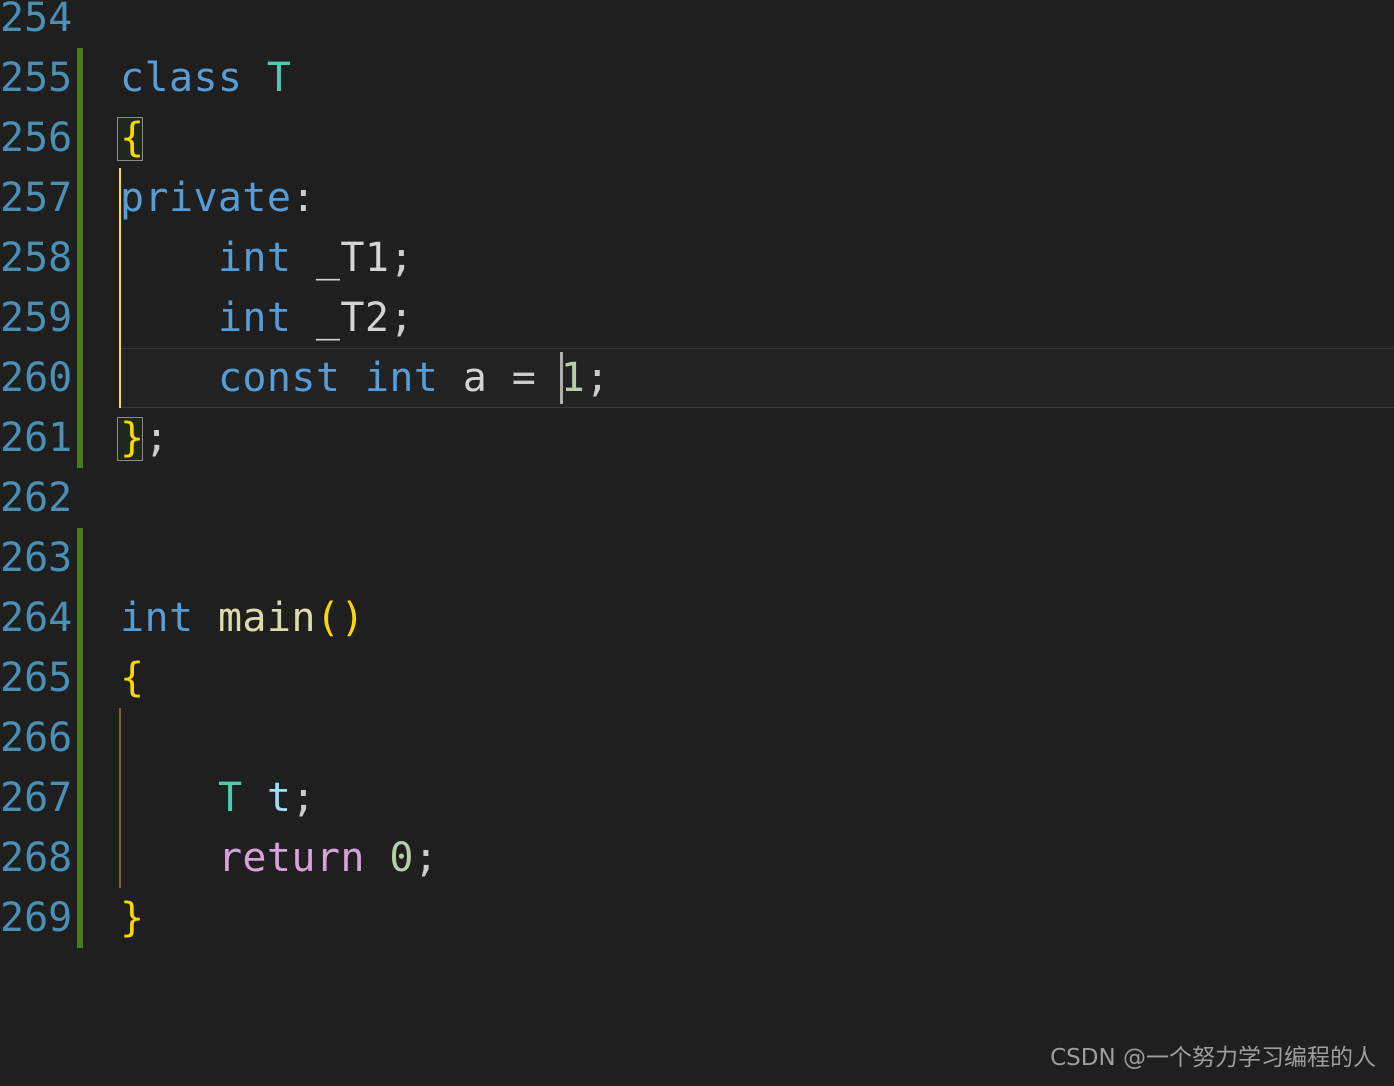  I want to click on indent-guide, so click(120, 738).